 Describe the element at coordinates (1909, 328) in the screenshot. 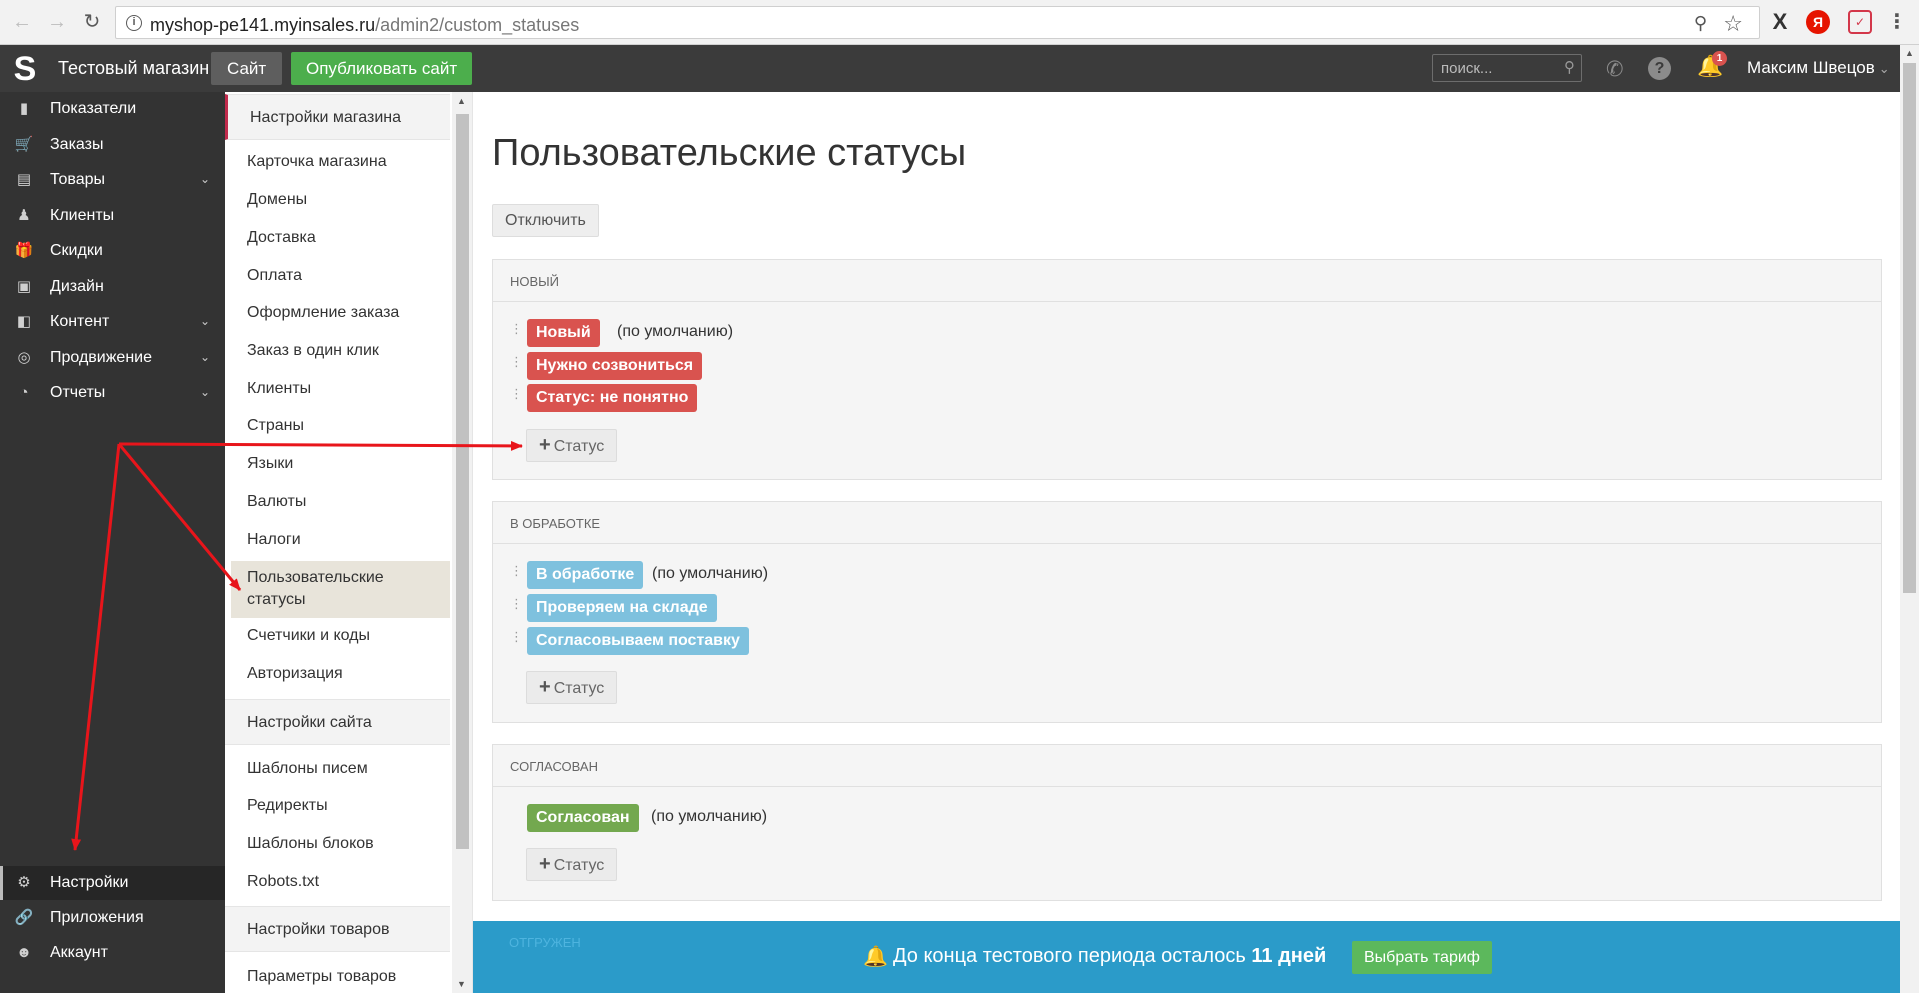

I see `main-scroll-thumb` at that location.